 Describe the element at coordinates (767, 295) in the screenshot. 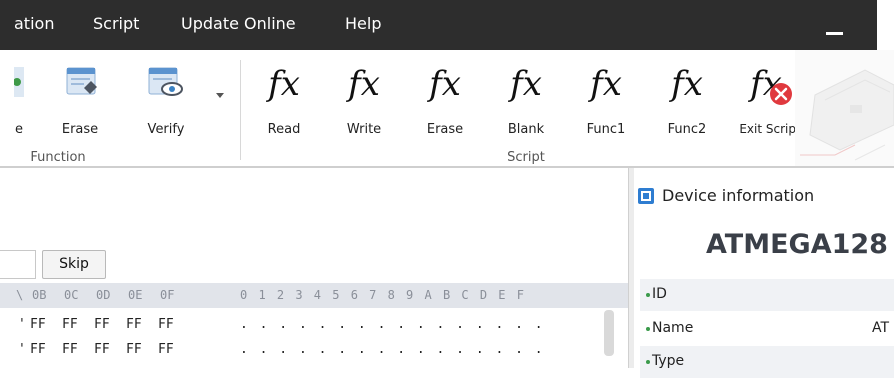

I see `info-row-id: ID` at that location.